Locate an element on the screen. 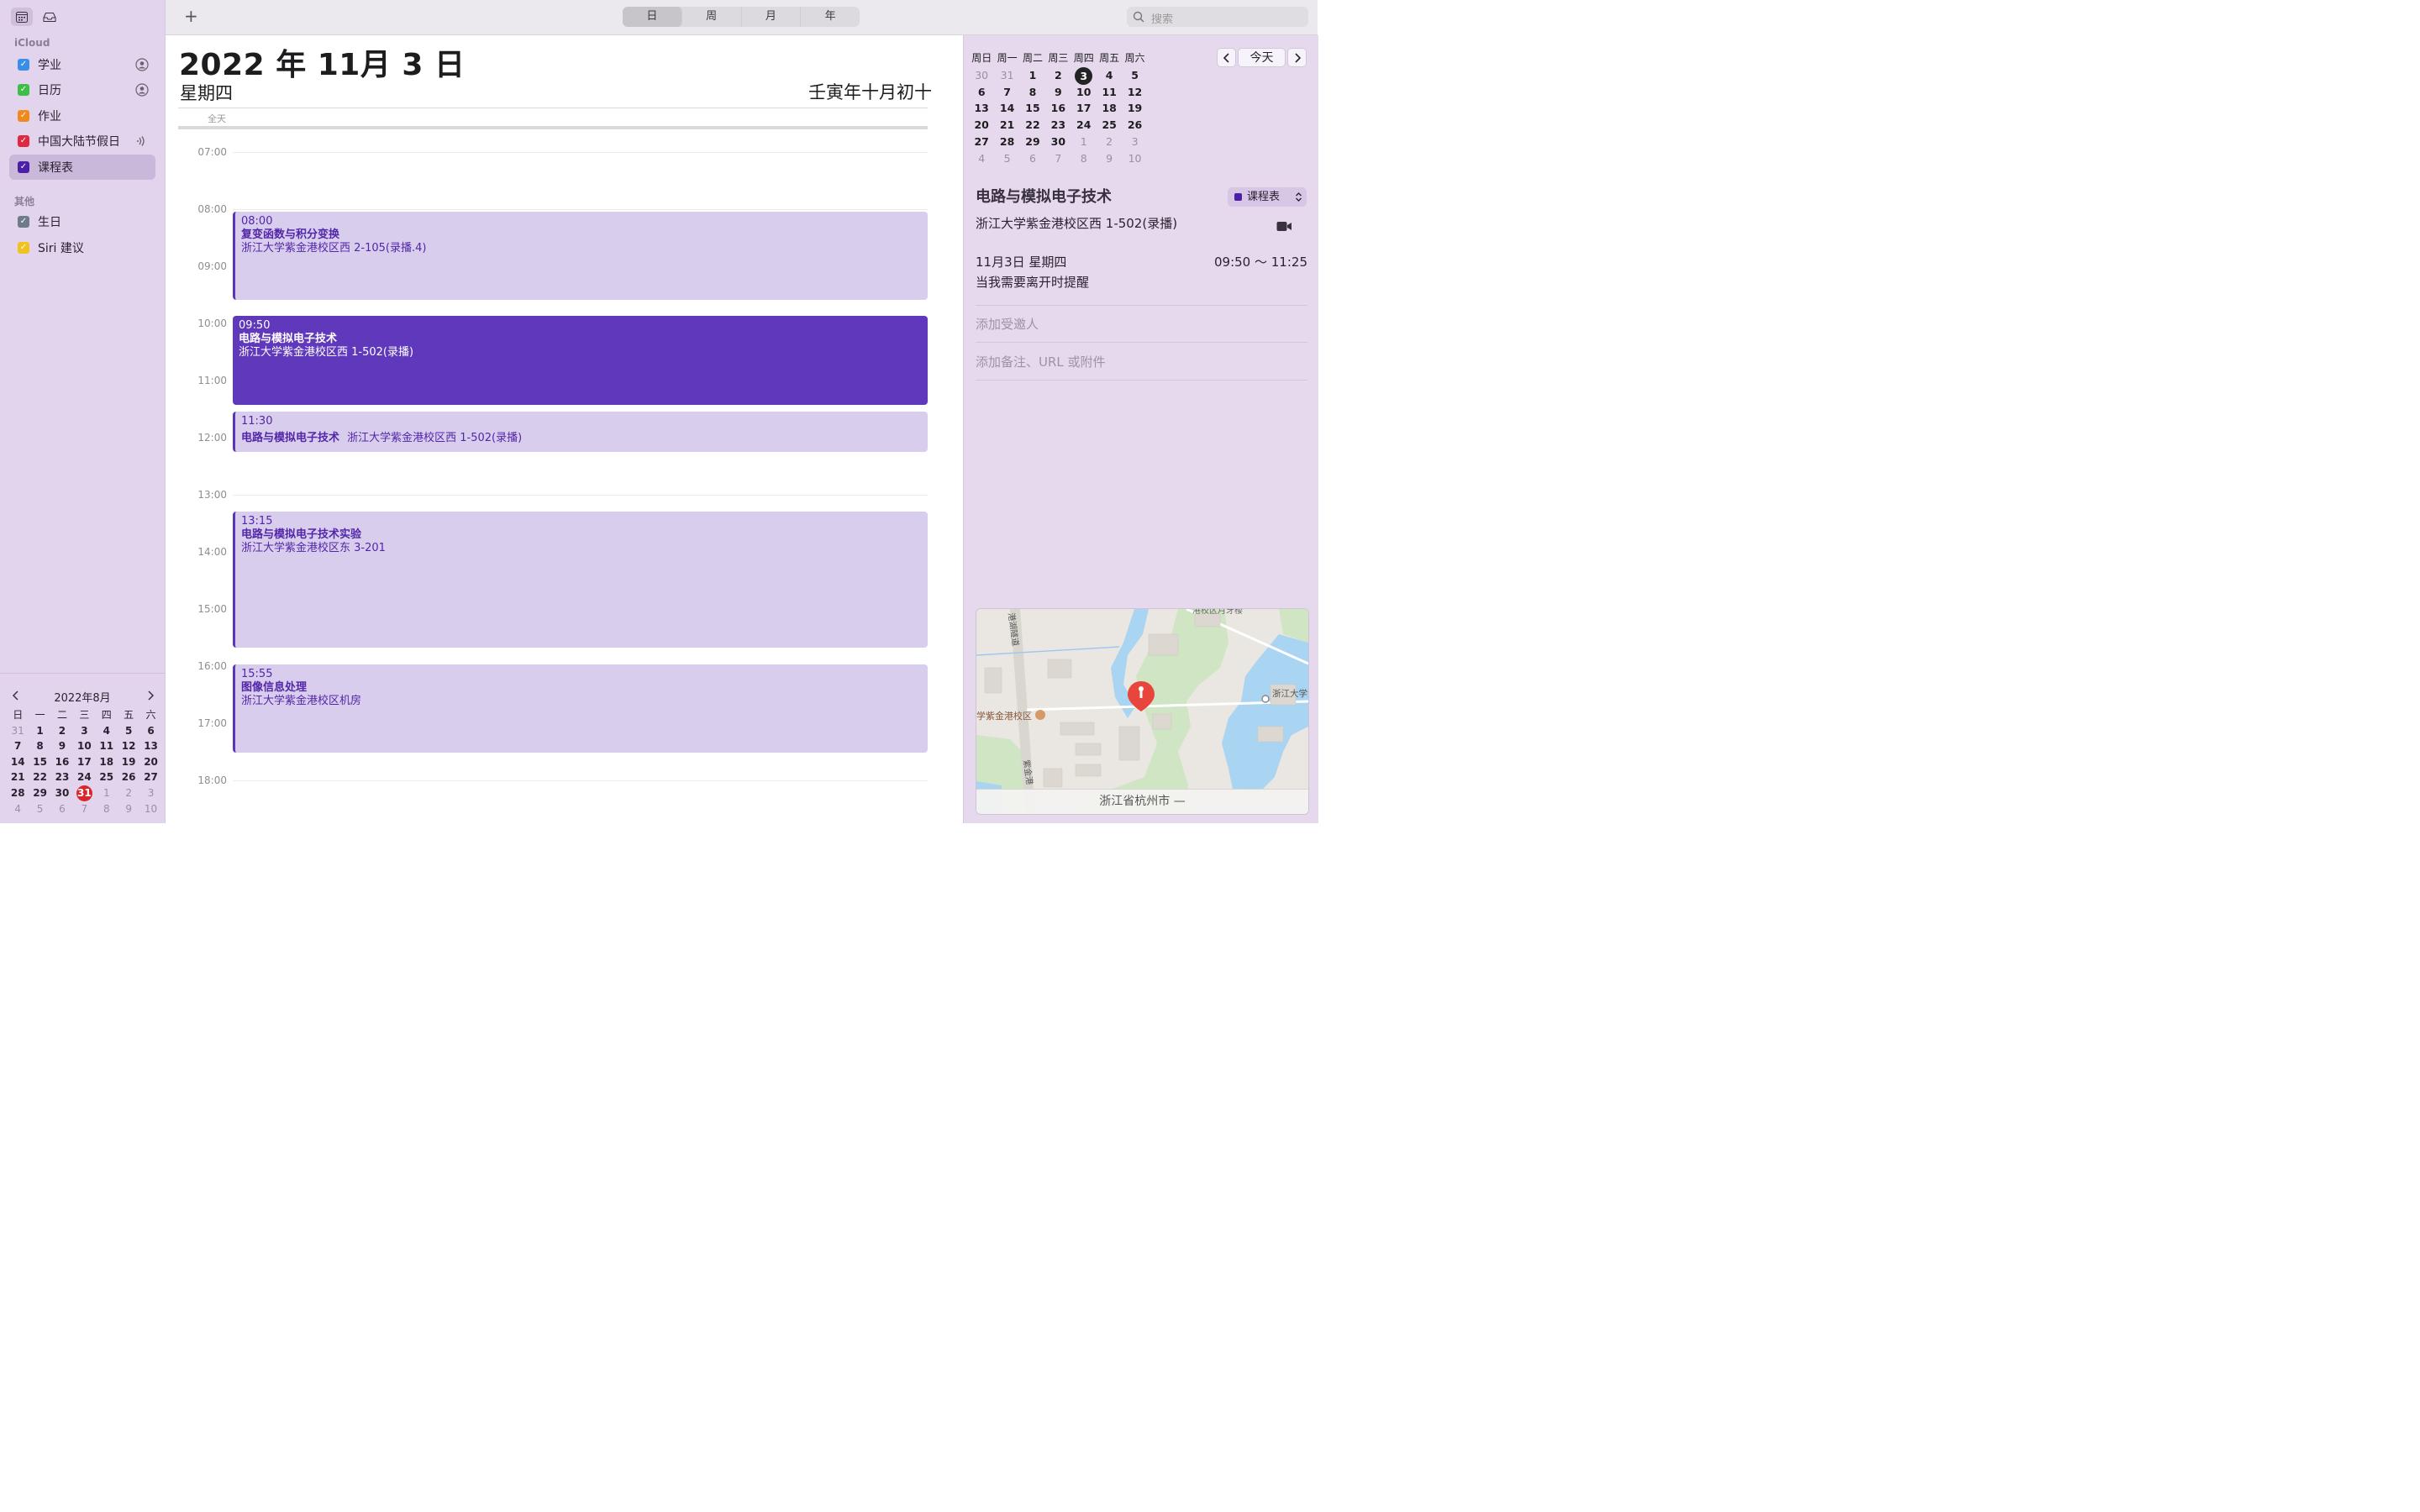 This screenshot has height=1512, width=2420. inbox-icon is located at coordinates (50, 17).